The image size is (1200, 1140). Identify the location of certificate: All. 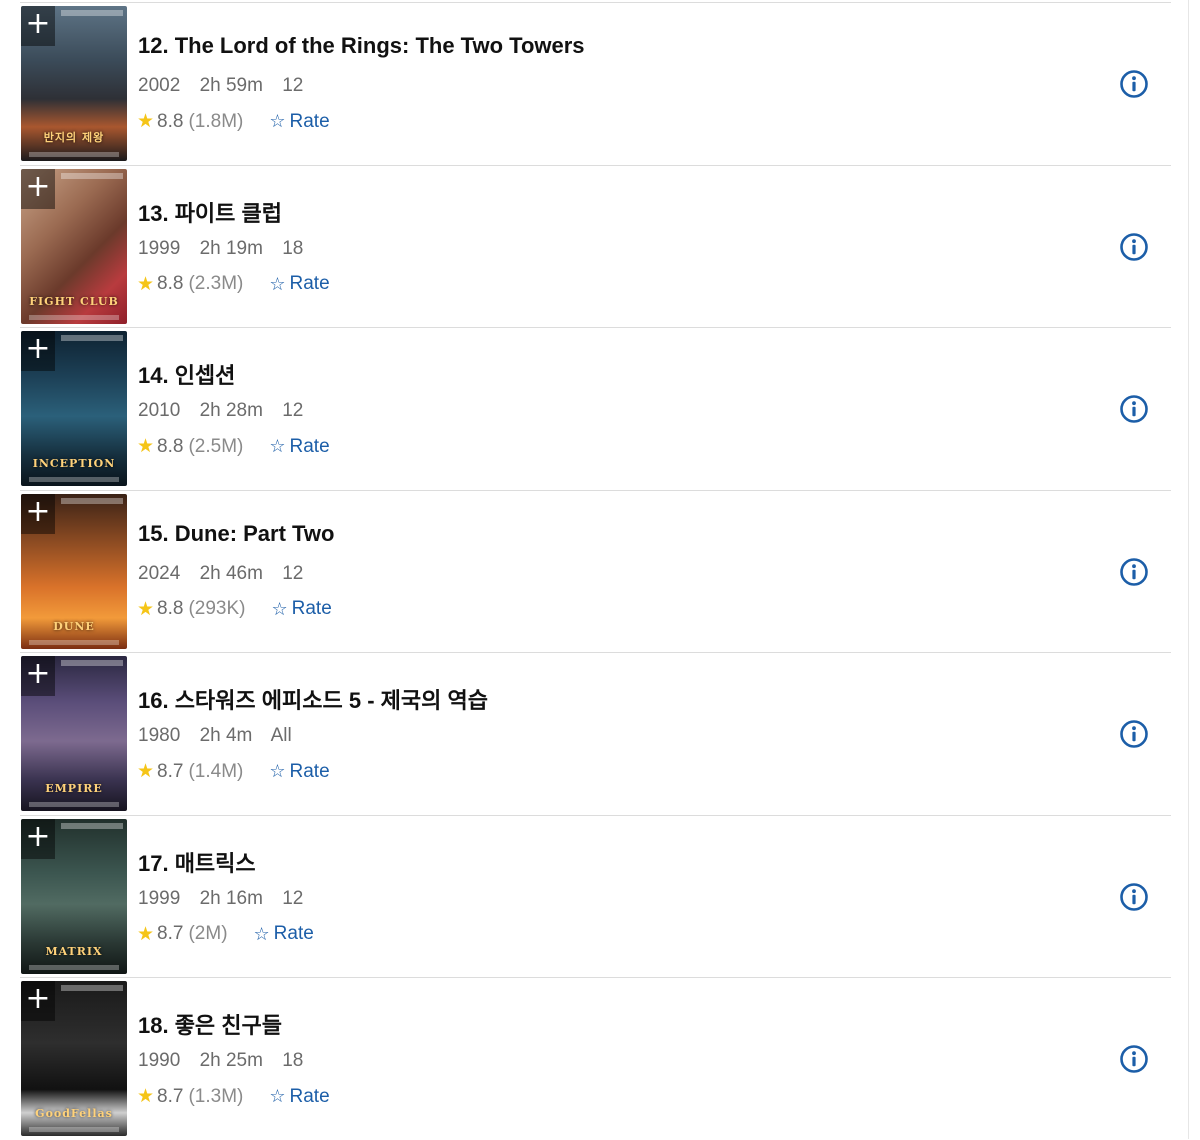
(281, 735).